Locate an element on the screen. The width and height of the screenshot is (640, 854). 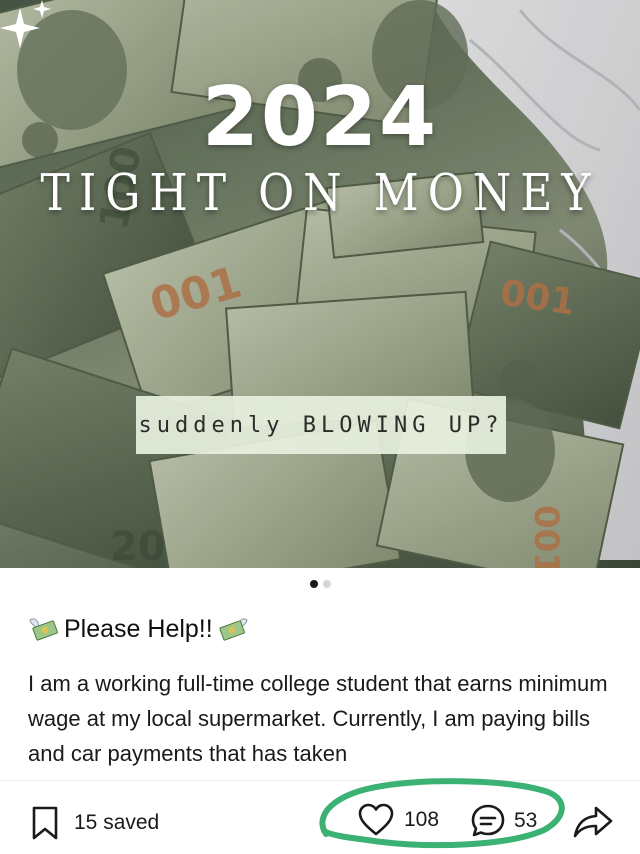
like-button: 108 is located at coordinates (398, 820).